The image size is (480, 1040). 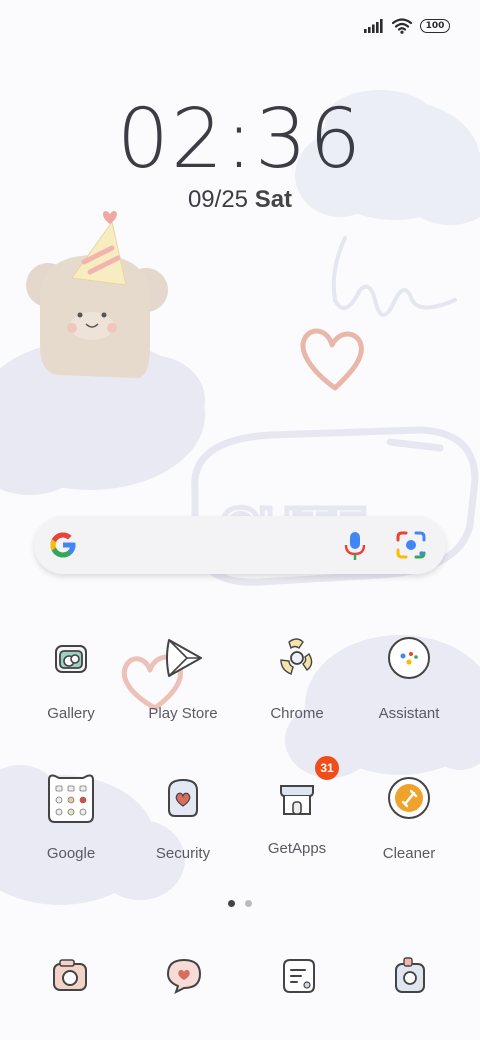 What do you see at coordinates (409, 798) in the screenshot?
I see `cleaner-icon` at bounding box center [409, 798].